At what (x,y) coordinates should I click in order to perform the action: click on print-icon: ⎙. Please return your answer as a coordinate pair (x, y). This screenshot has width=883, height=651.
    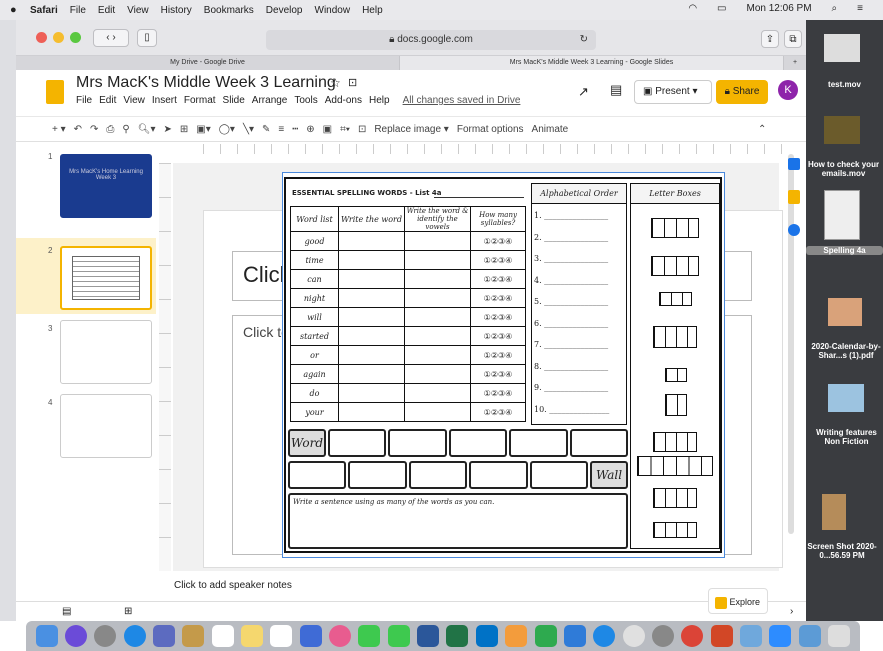
    Looking at the image, I should click on (110, 129).